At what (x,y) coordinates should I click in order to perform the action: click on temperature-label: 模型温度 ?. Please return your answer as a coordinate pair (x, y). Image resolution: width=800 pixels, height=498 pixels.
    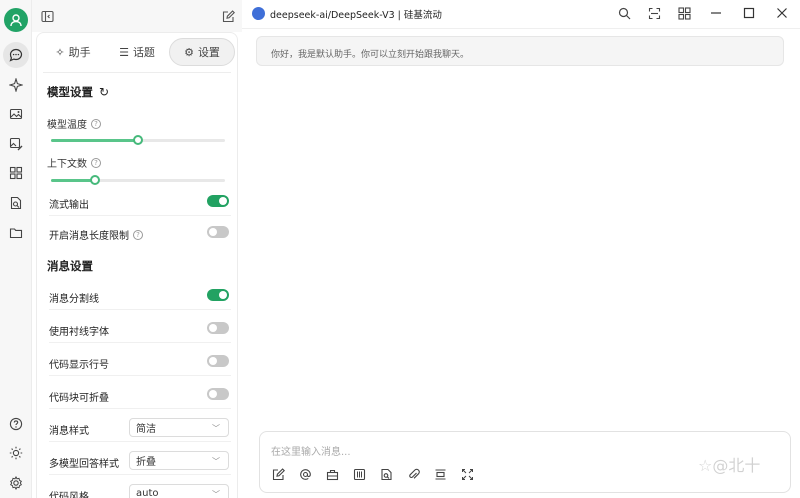
    Looking at the image, I should click on (74, 123).